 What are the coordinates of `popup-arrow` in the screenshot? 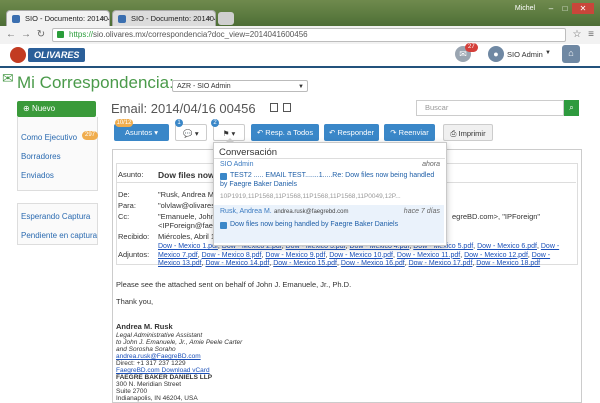 It's located at (230, 140).